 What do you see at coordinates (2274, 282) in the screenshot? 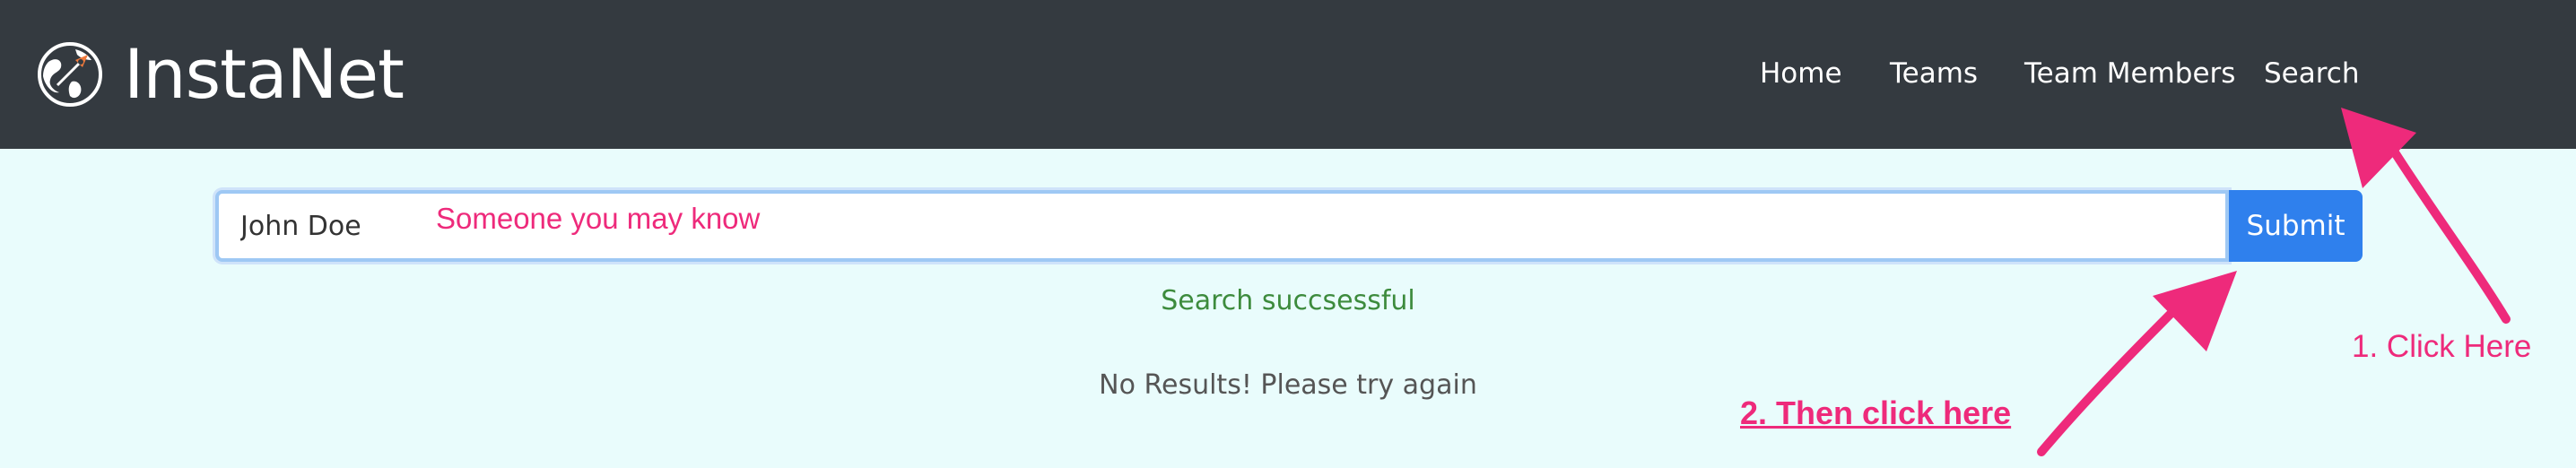
I see `annotation-arrows` at bounding box center [2274, 282].